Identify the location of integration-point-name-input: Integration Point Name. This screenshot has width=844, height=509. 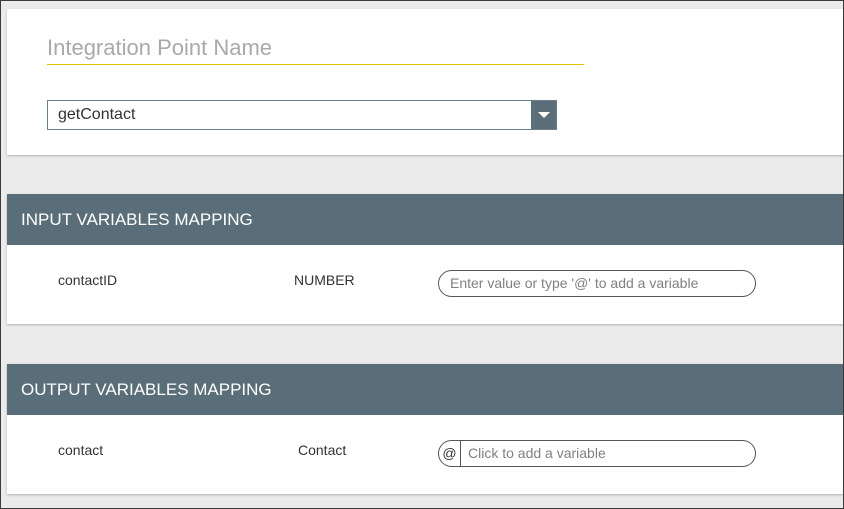
(315, 48).